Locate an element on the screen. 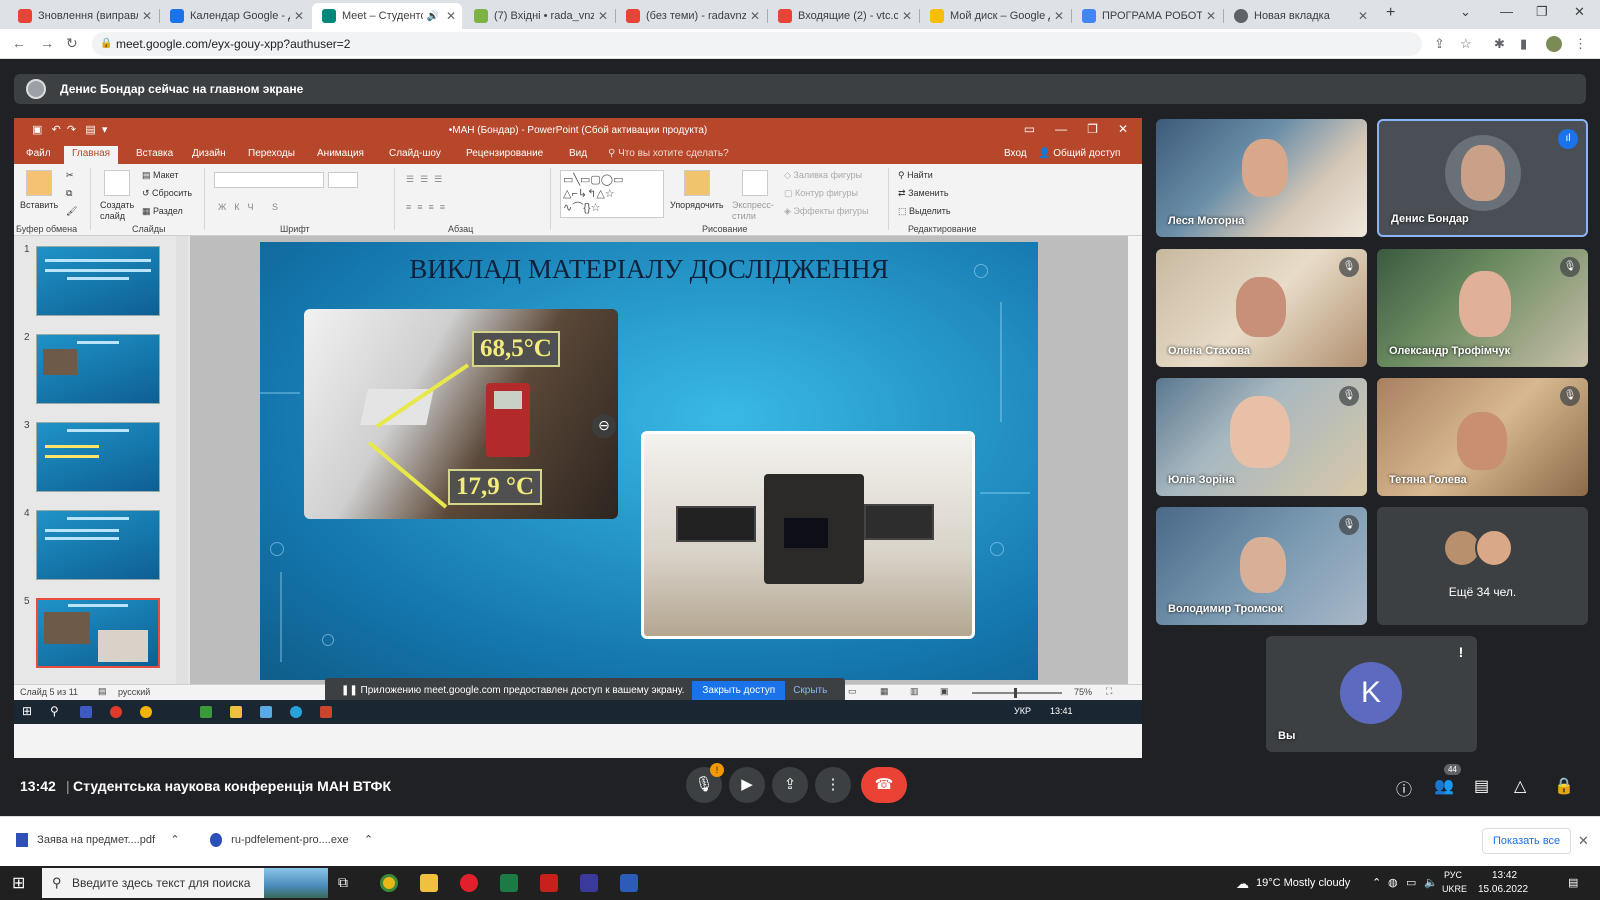  participant-tile-6: 🎙 Тетяна Голева is located at coordinates (1482, 437).